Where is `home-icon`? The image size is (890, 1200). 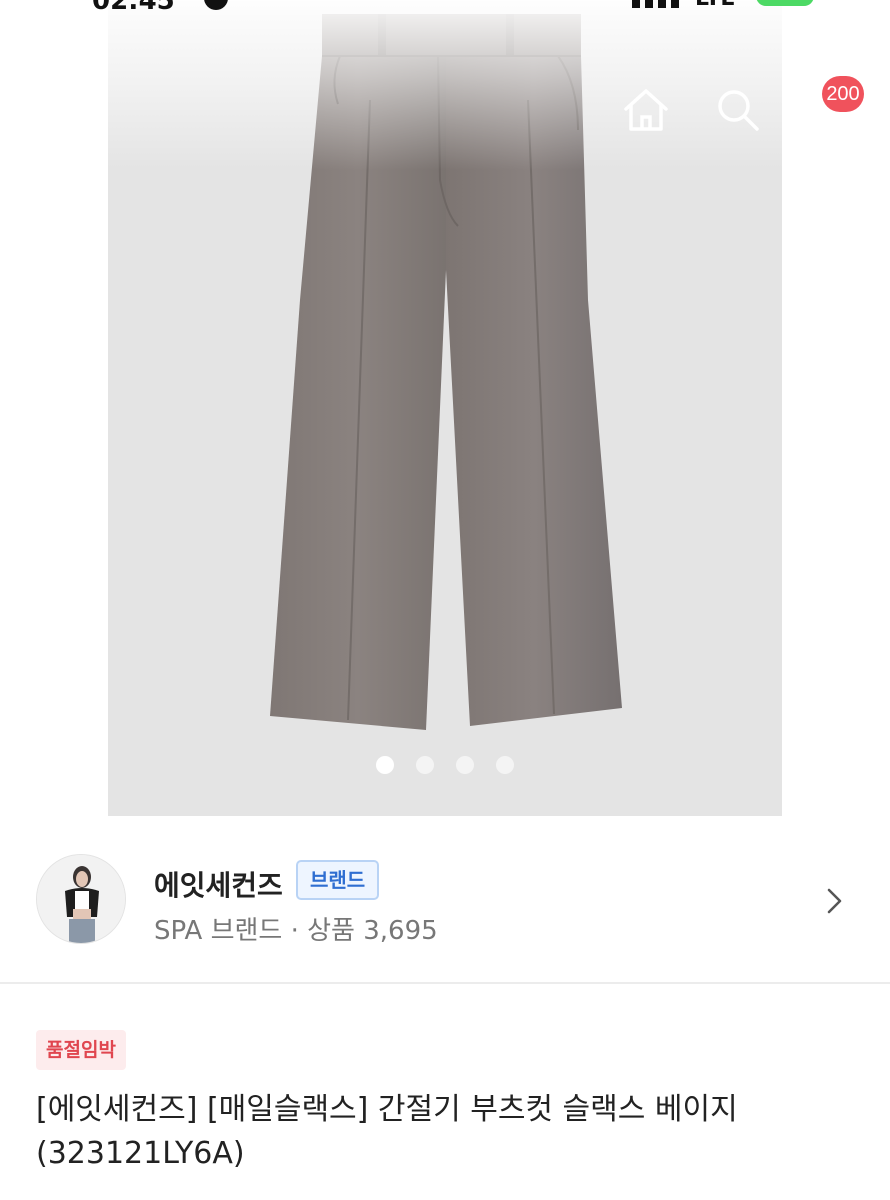
home-icon is located at coordinates (646, 110).